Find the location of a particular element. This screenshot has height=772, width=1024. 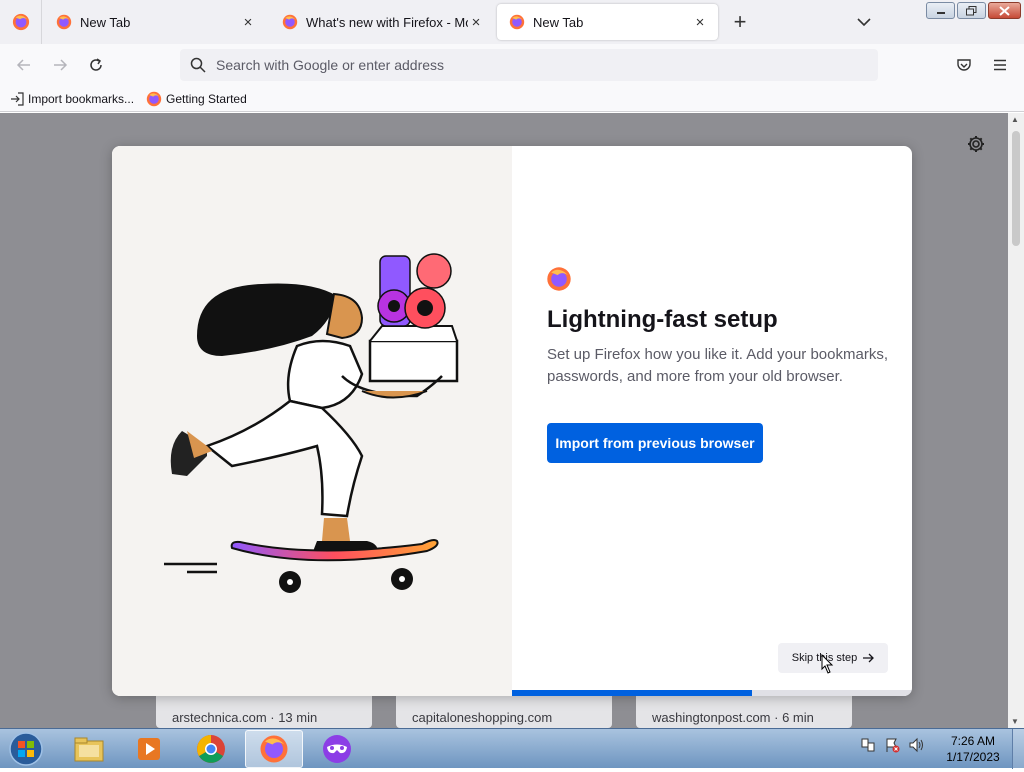

search-icon is located at coordinates (198, 65).